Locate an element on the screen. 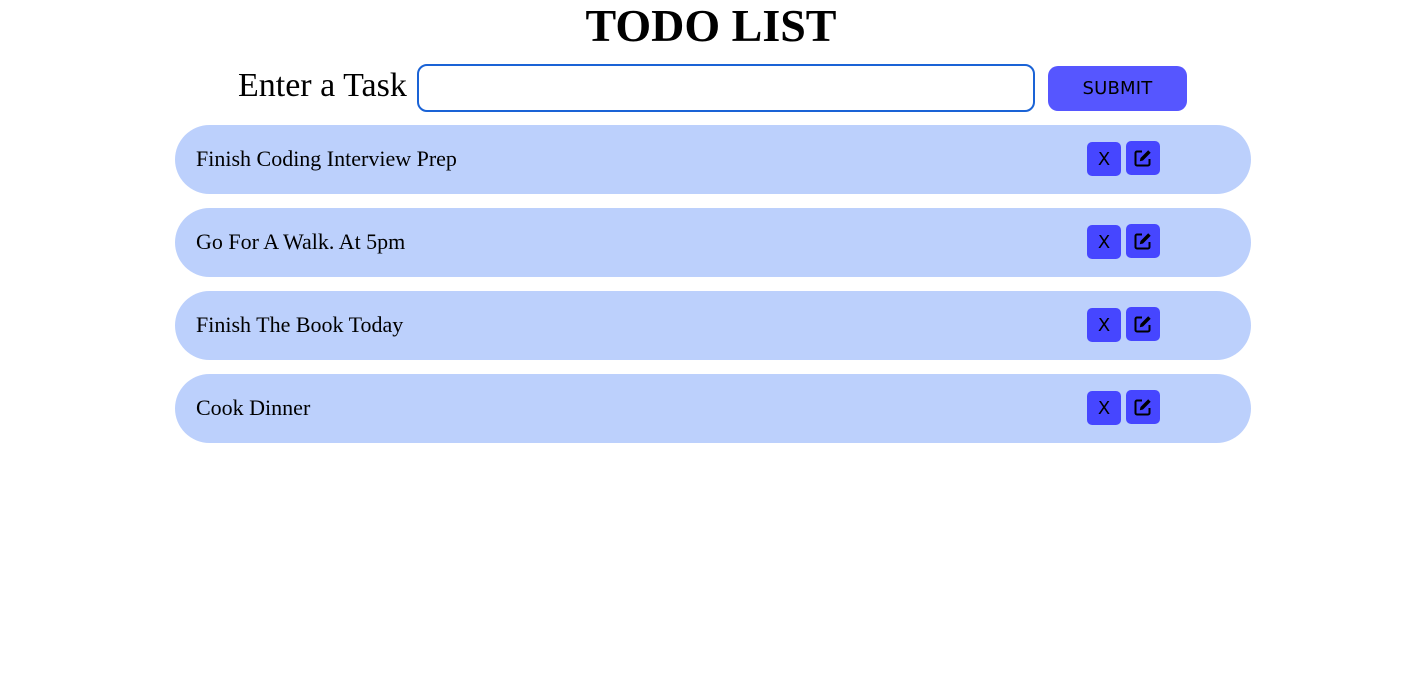  todo-item: Go For A Walk. At 5pm X is located at coordinates (713, 242).